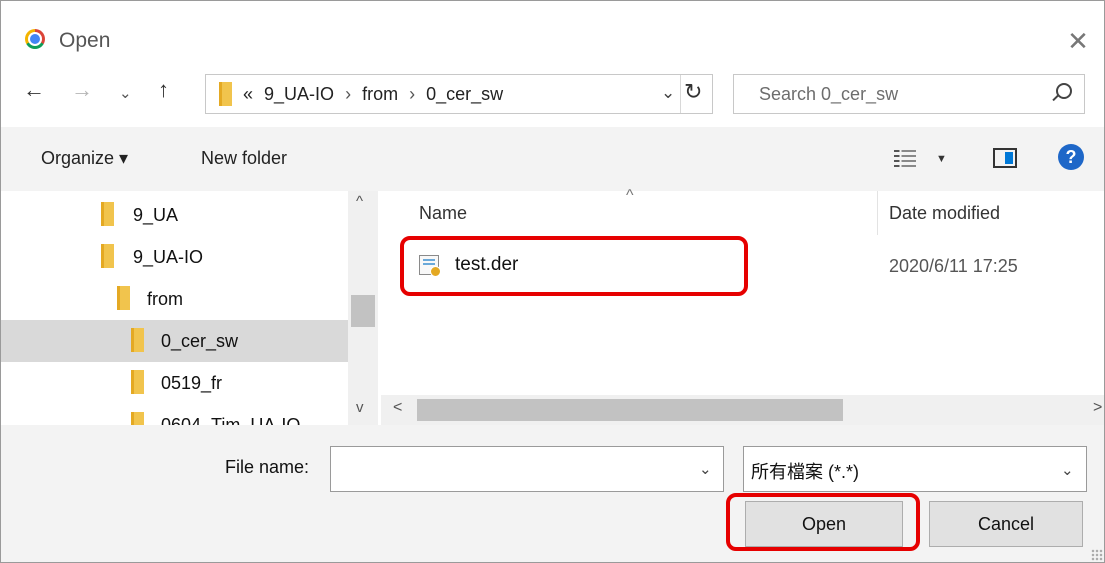 The width and height of the screenshot is (1105, 563). Describe the element at coordinates (552, 159) in the screenshot. I see `command-bar: Organize ▾ New folder ▼ ?` at that location.